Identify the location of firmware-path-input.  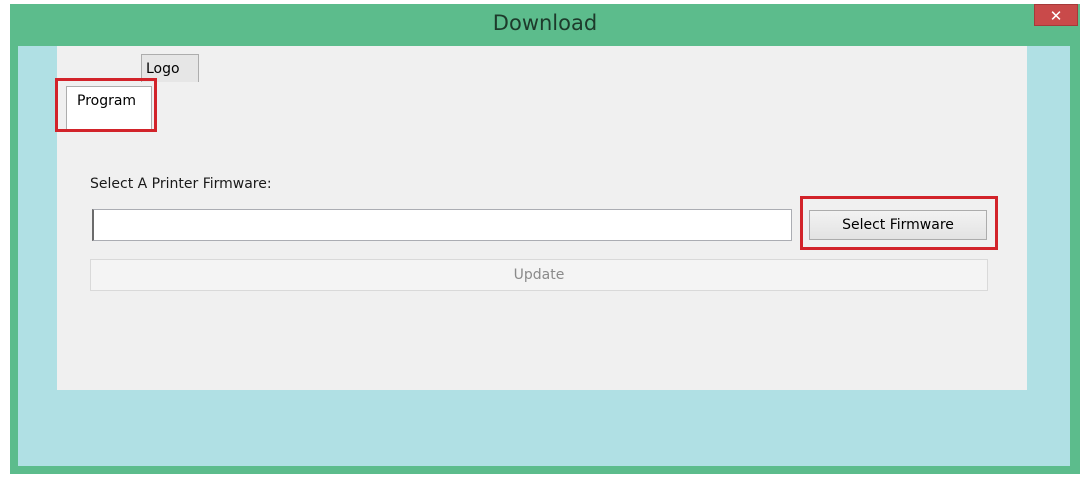
(442, 225).